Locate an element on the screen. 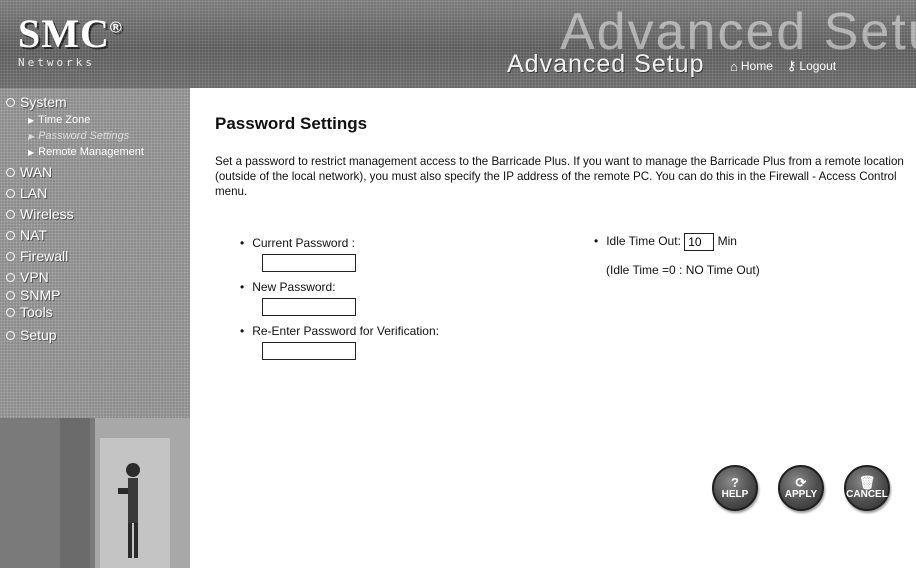  page-section-title: Advanced Setup is located at coordinates (606, 64).